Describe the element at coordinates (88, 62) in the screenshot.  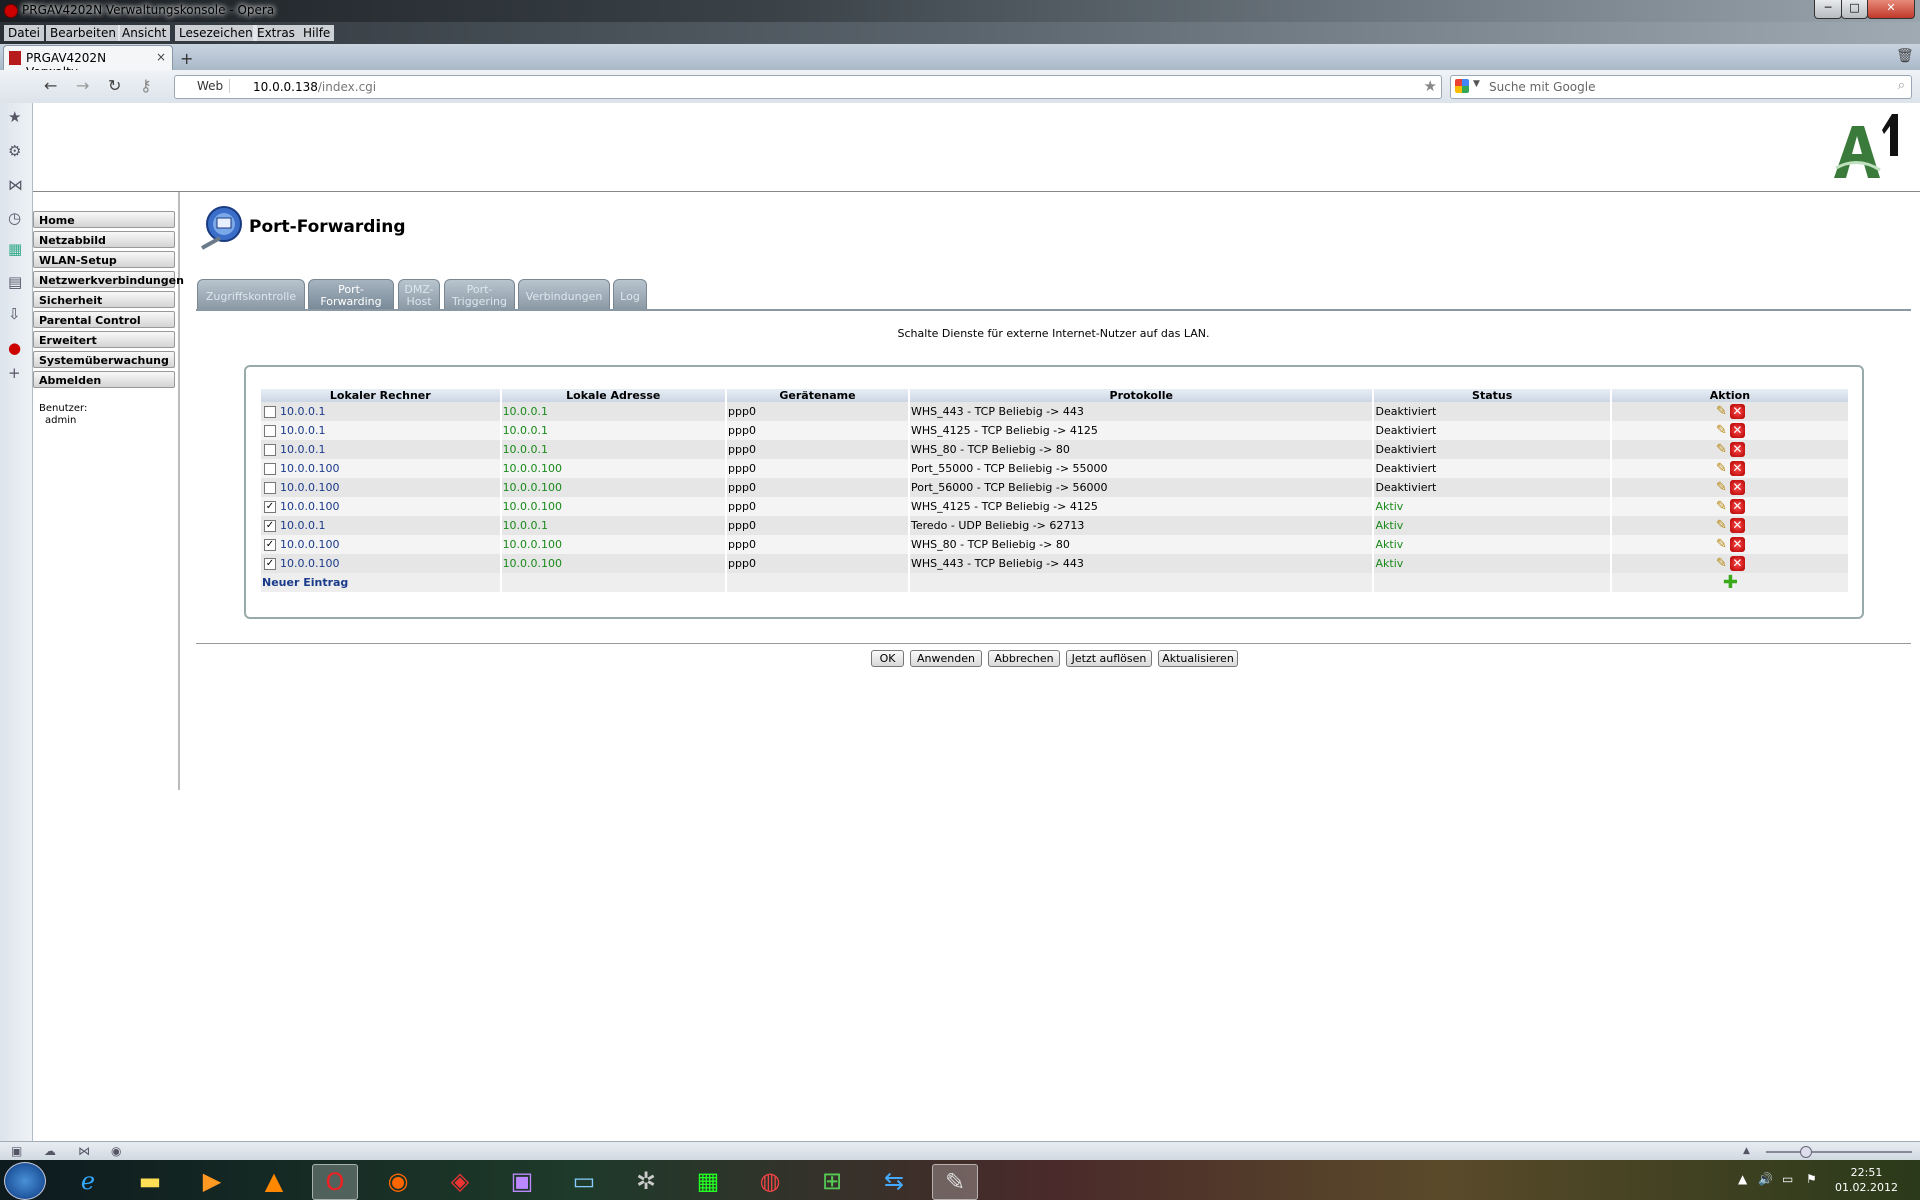
I see `browser-tab: PRGAV4202N Verwaltu... ×` at that location.